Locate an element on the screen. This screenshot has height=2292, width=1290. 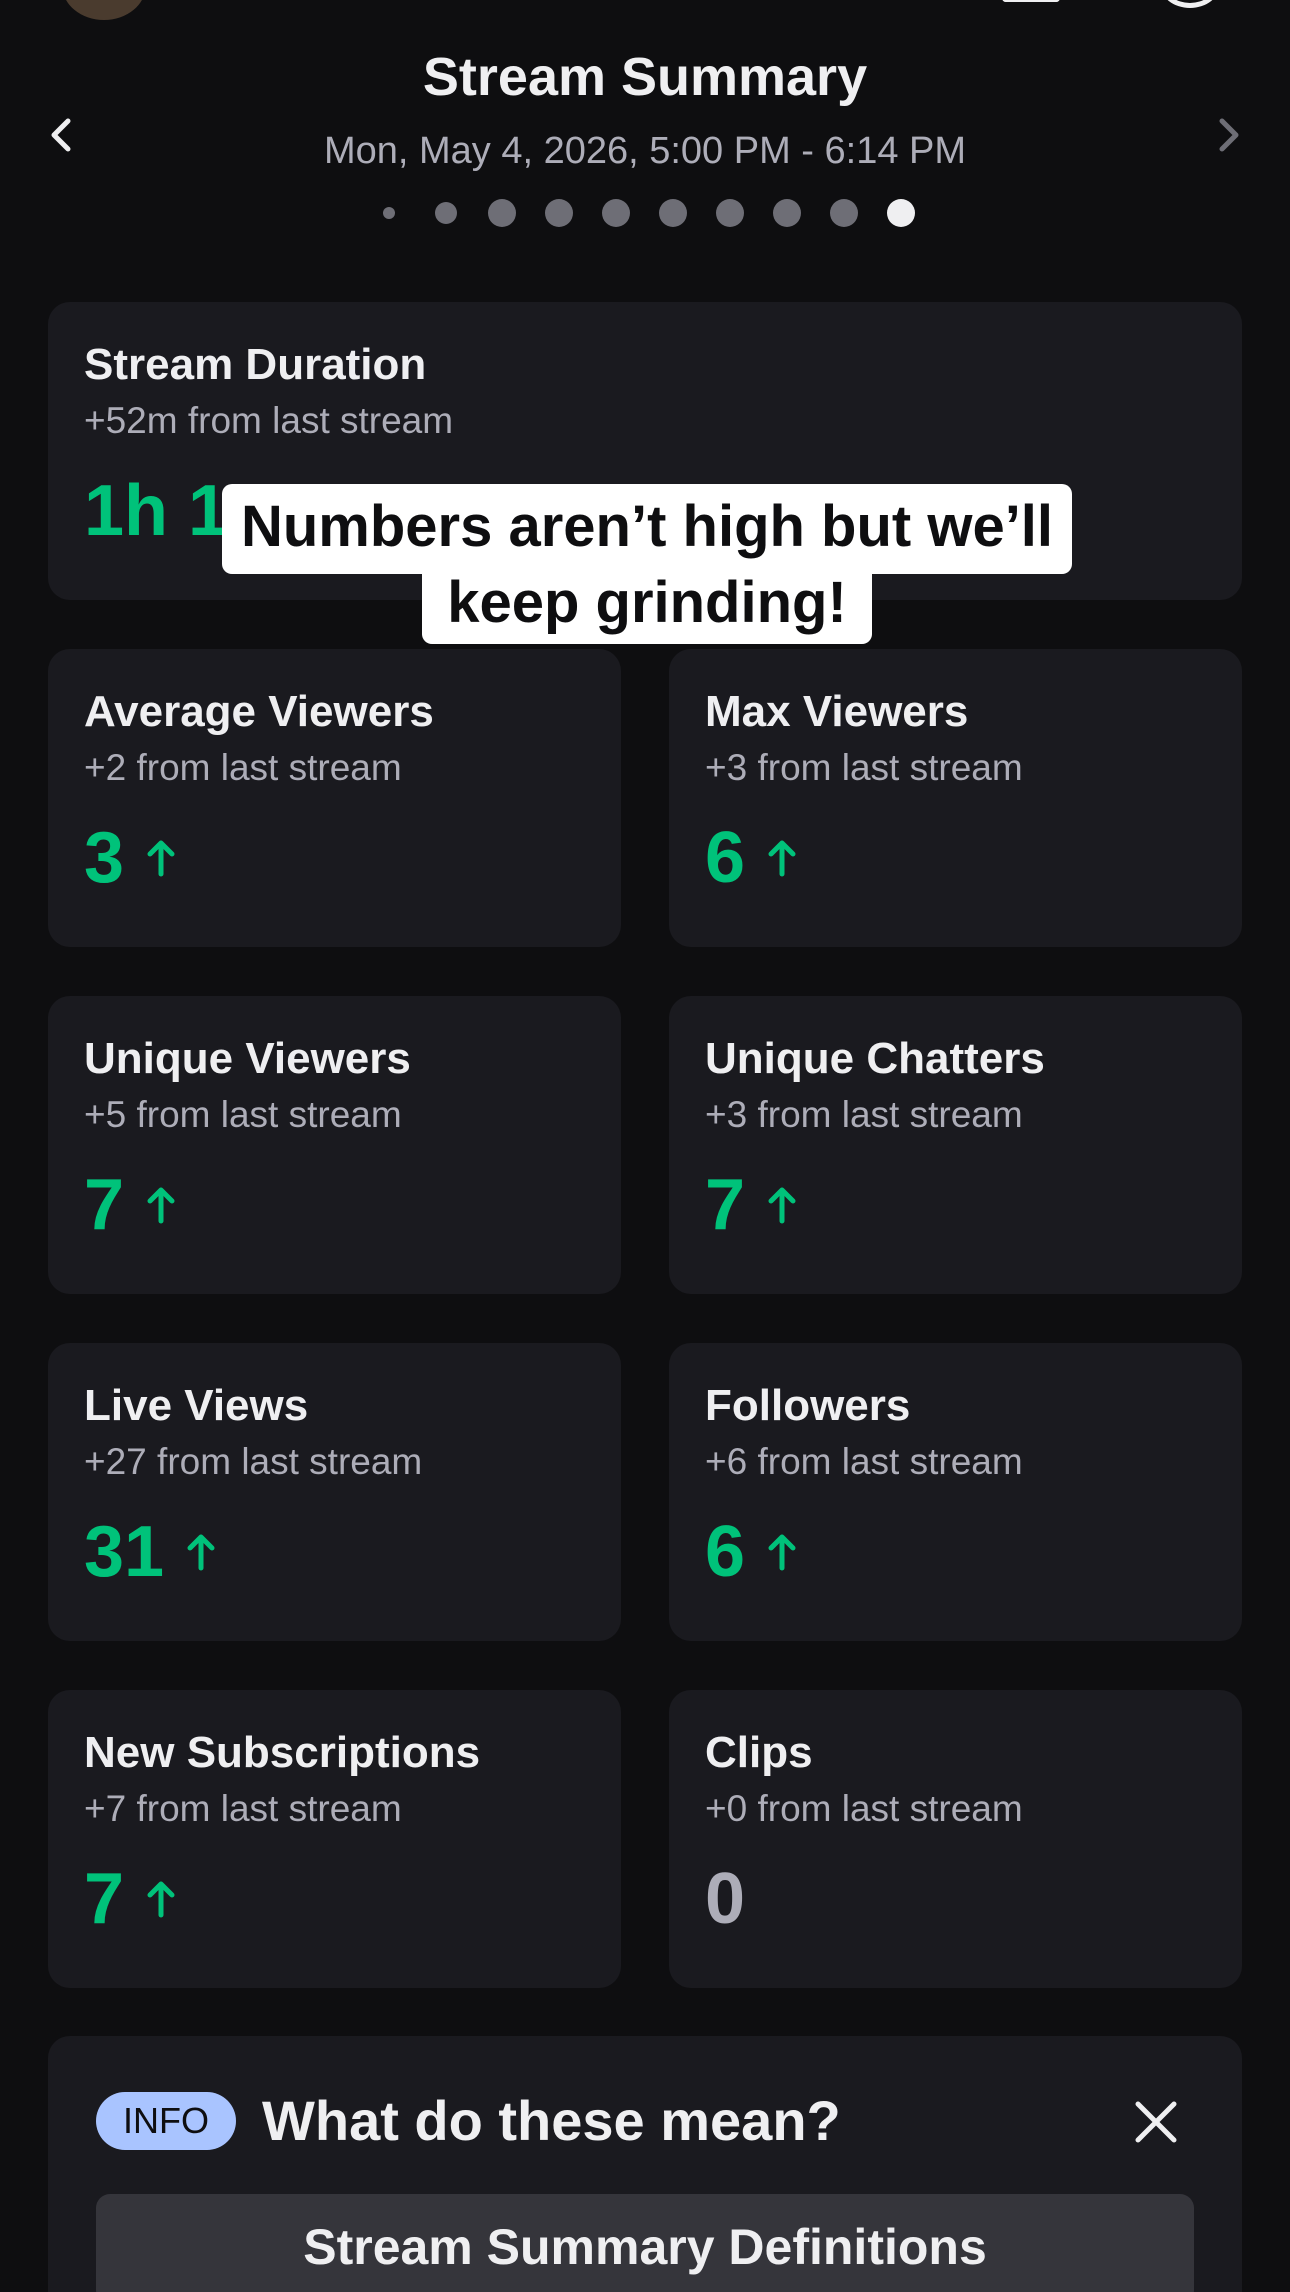
card-title: Max Viewers is located at coordinates (837, 711).